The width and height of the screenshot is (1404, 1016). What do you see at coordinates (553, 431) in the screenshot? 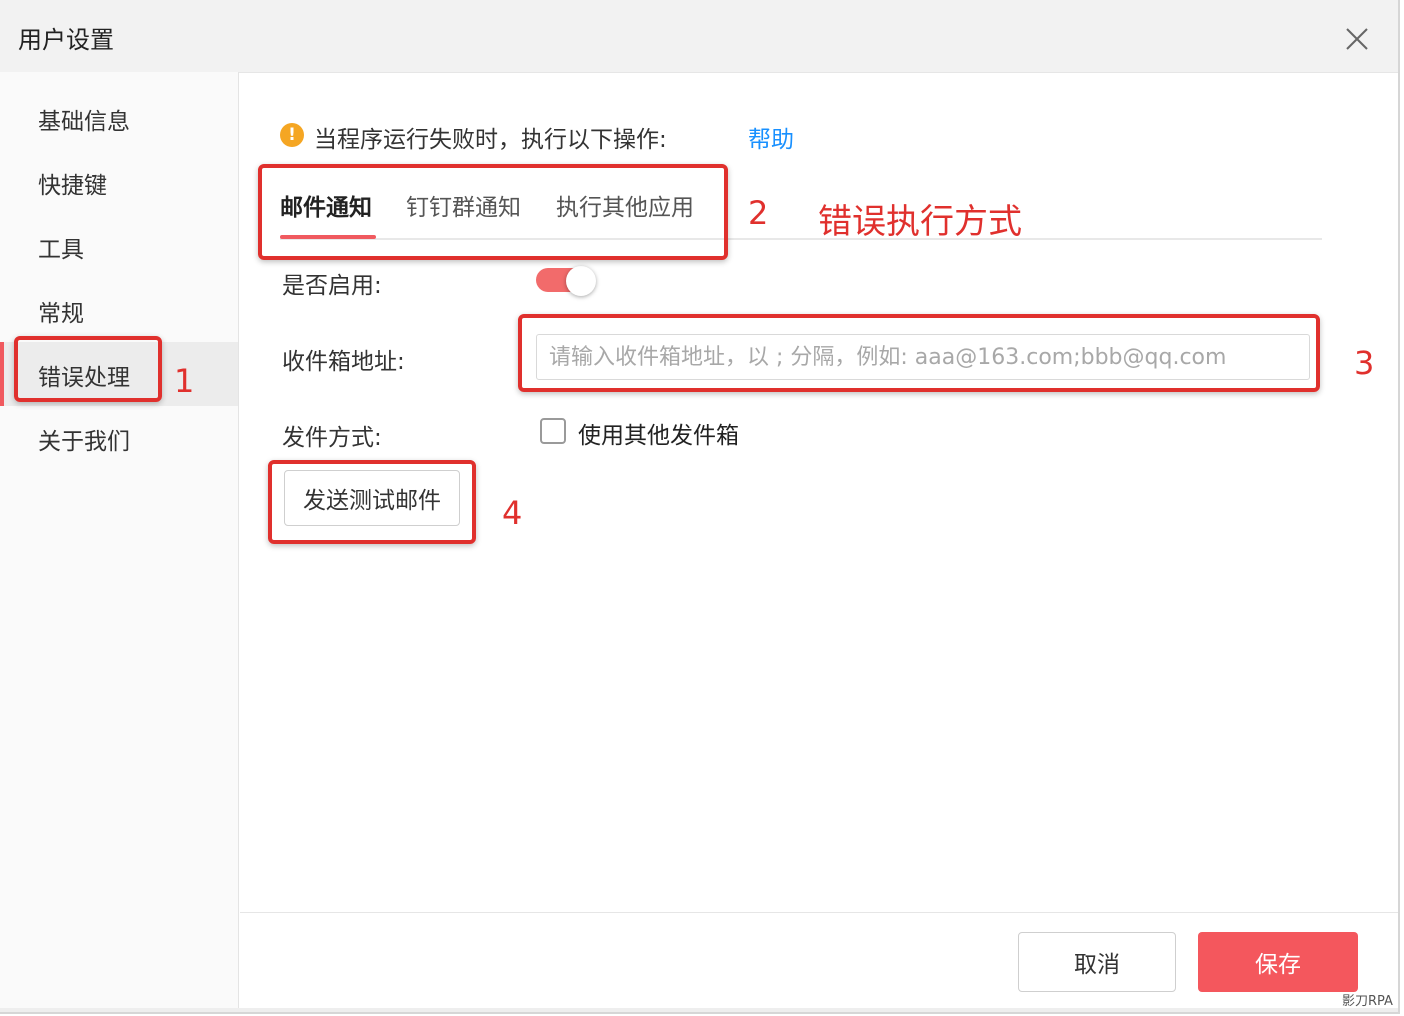
I see `use-other-mailbox-checkbox` at bounding box center [553, 431].